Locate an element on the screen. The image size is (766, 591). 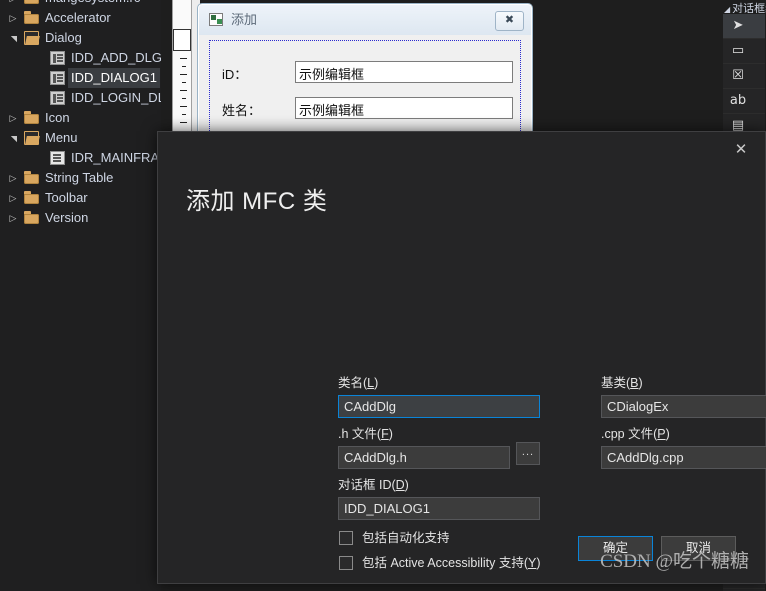
base-class-group: 基类(B) CDialogEx is located at coordinates (683, 395).